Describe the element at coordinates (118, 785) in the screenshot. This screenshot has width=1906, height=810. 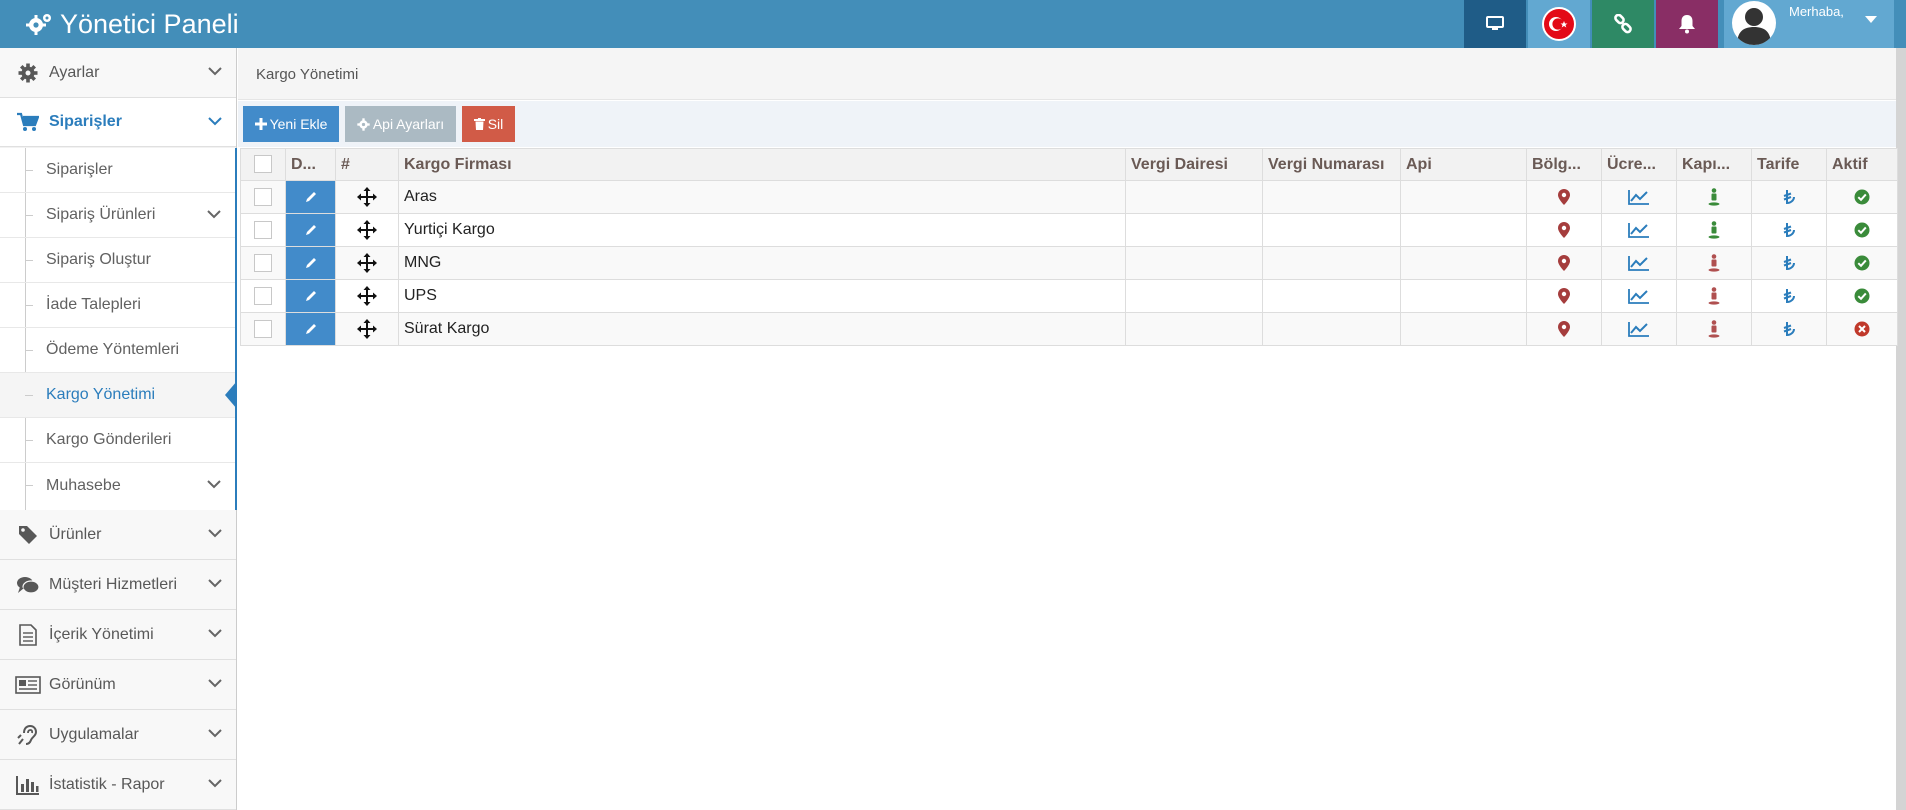
I see `sidebar-item-statistics: İstatistik - Rapor` at that location.